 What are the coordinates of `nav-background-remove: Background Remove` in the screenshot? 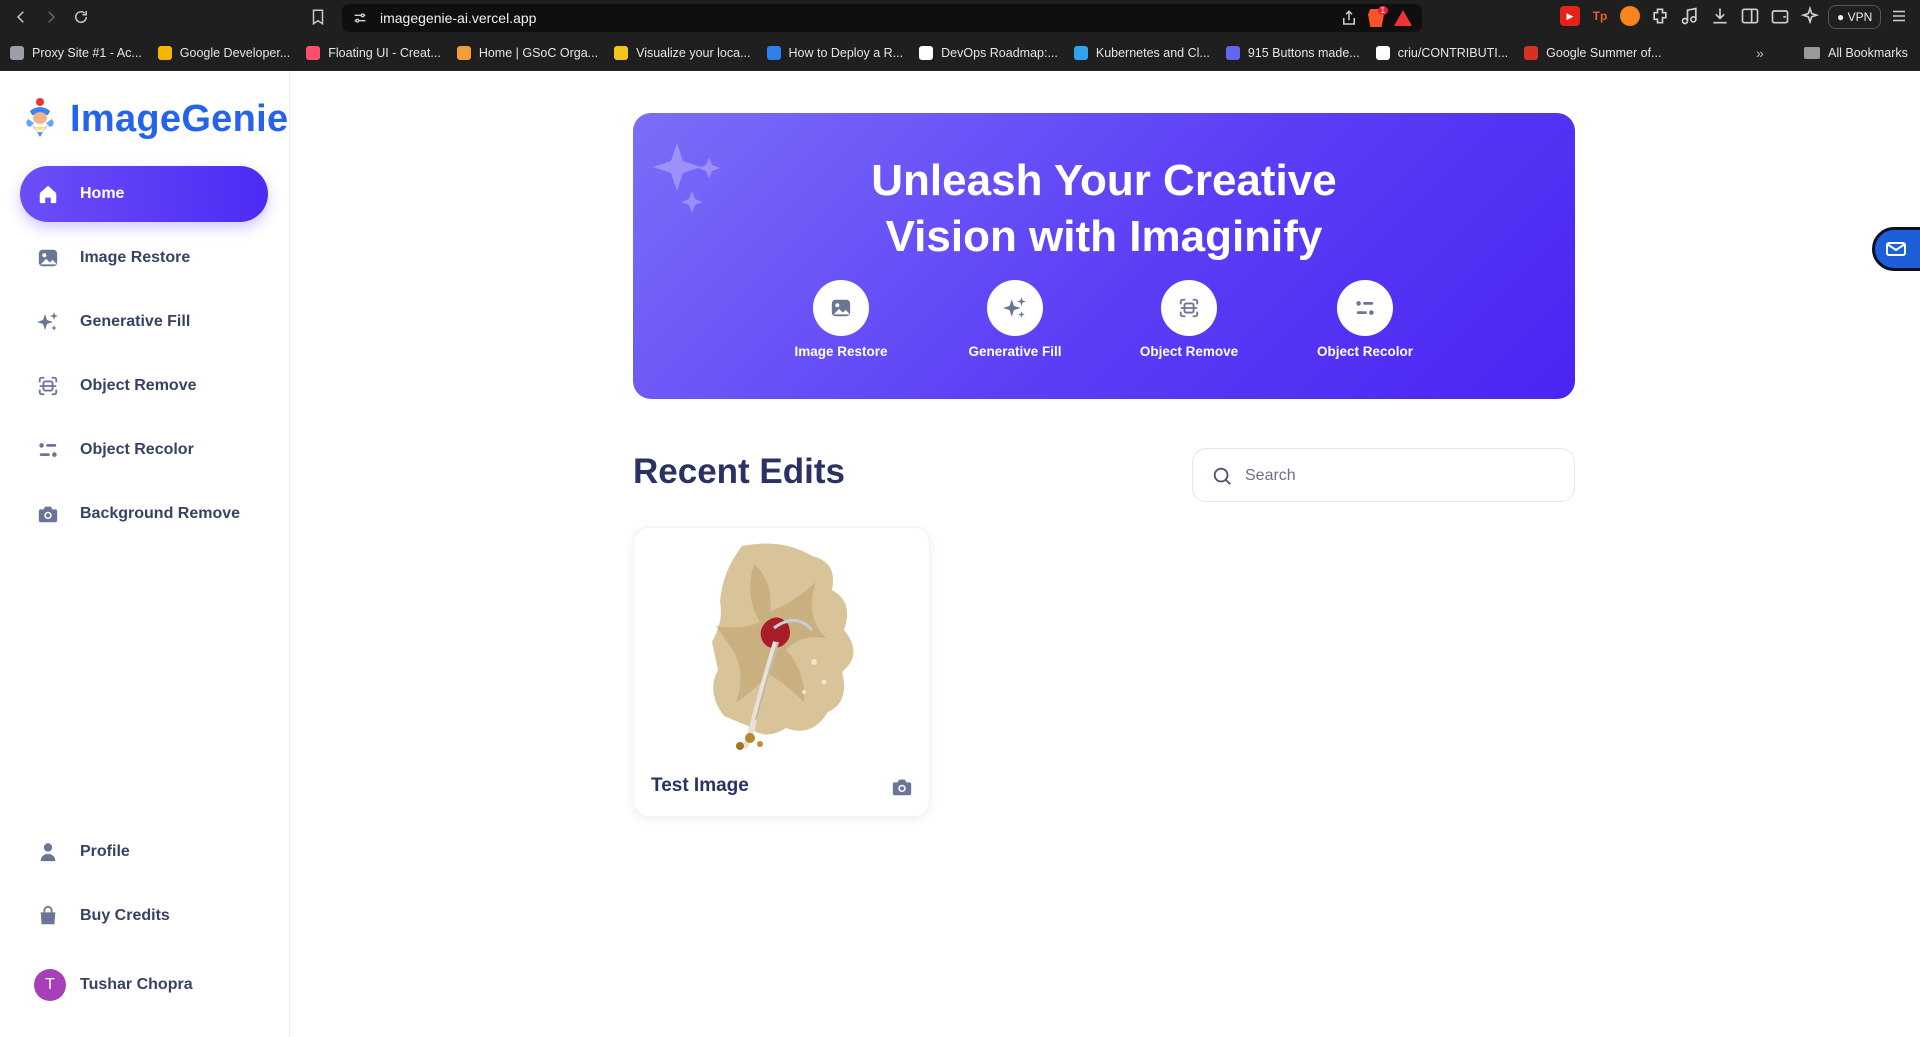 It's located at (144, 514).